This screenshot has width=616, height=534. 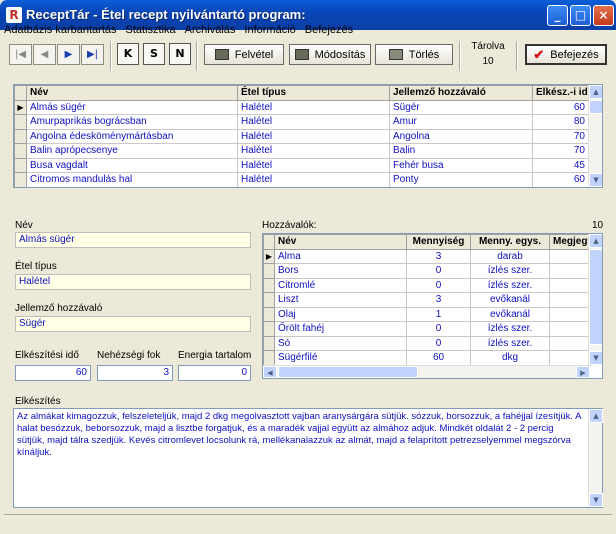 I want to click on col-header-ingredient-name: Név, so click(x=340, y=242).